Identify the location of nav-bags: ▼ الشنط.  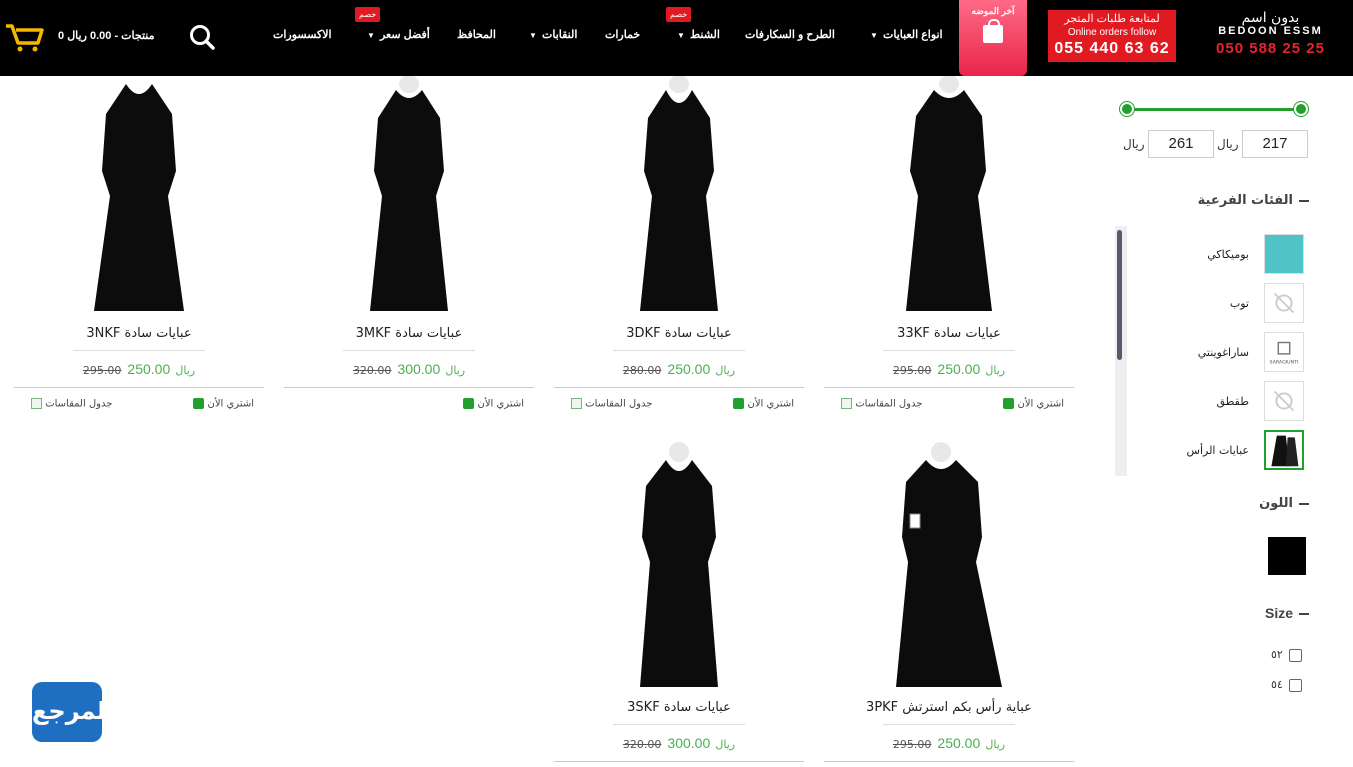
(698, 34).